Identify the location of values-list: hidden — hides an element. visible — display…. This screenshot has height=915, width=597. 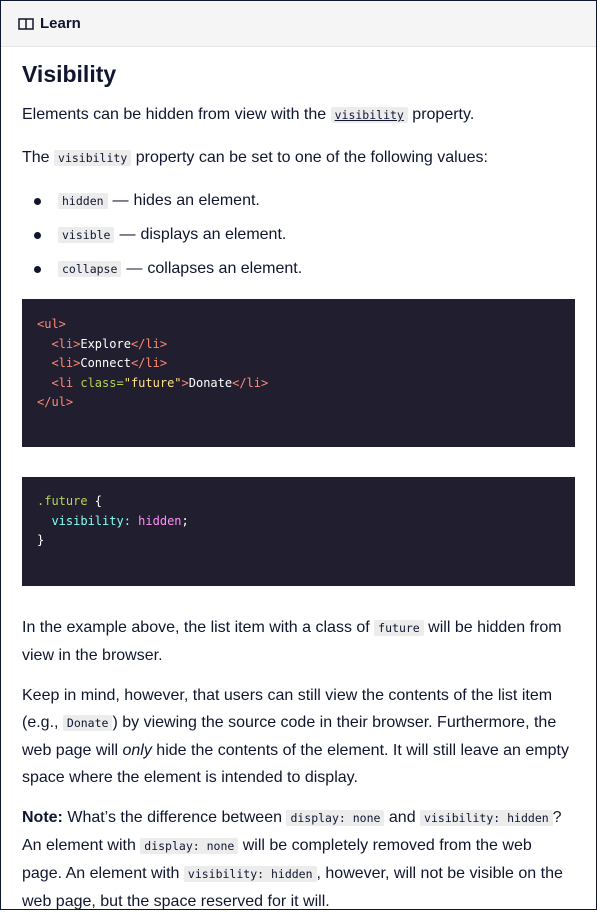
(298, 235).